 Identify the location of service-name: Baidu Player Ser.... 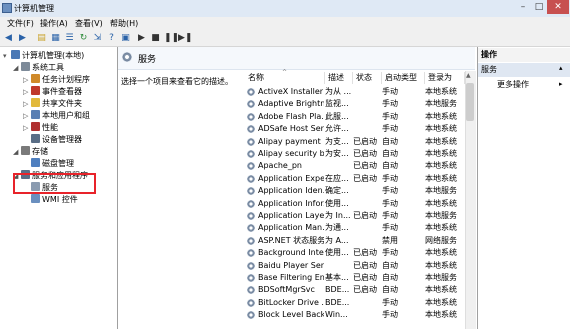
(291, 265).